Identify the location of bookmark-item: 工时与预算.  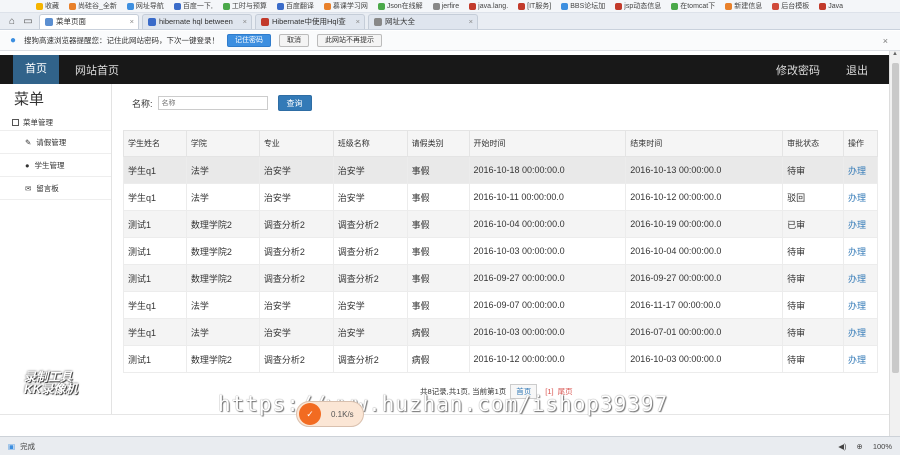
(244, 6).